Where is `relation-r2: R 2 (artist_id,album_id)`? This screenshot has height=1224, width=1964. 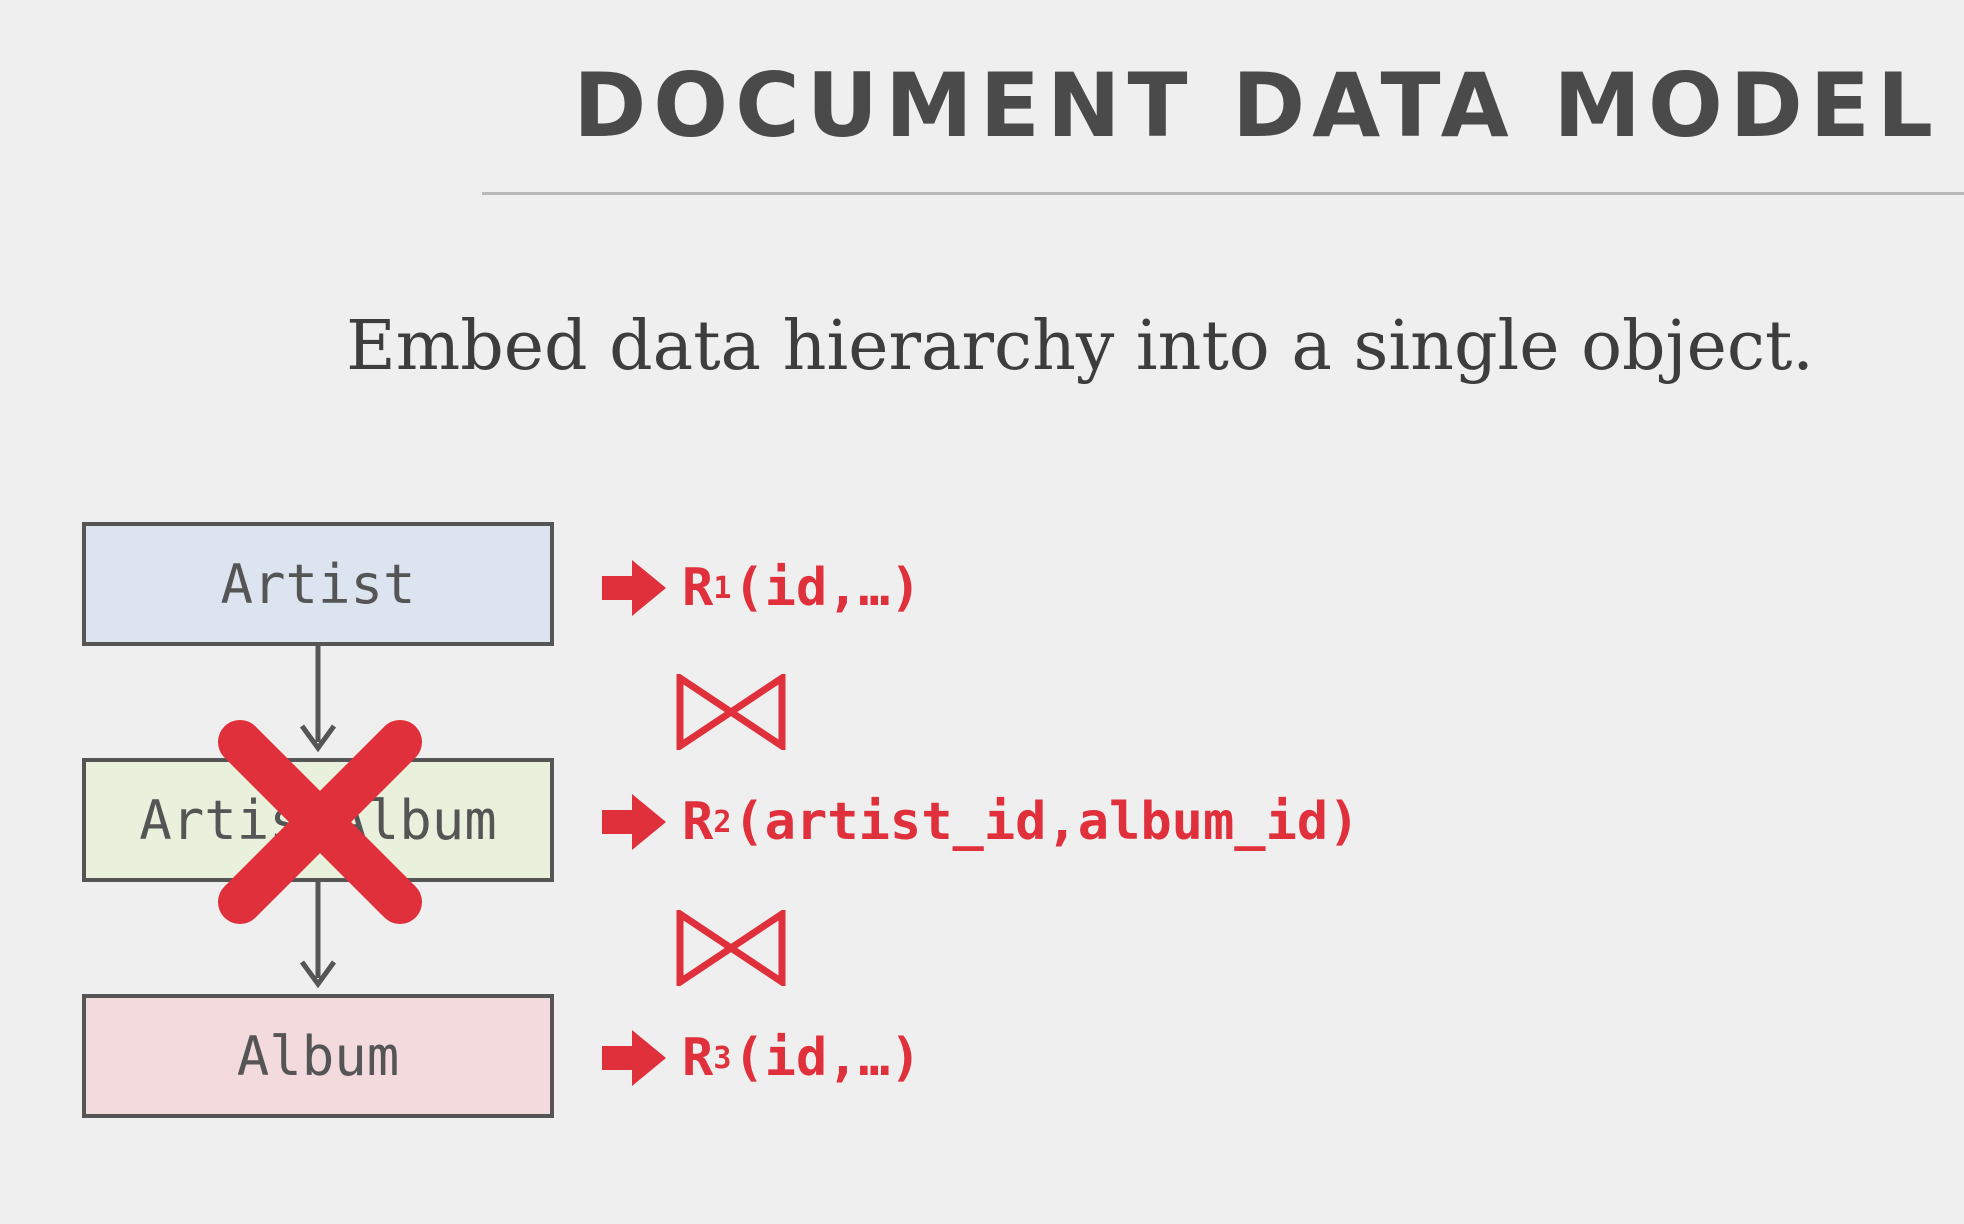
relation-r2: R 2 (artist_id,album_id) is located at coordinates (981, 822).